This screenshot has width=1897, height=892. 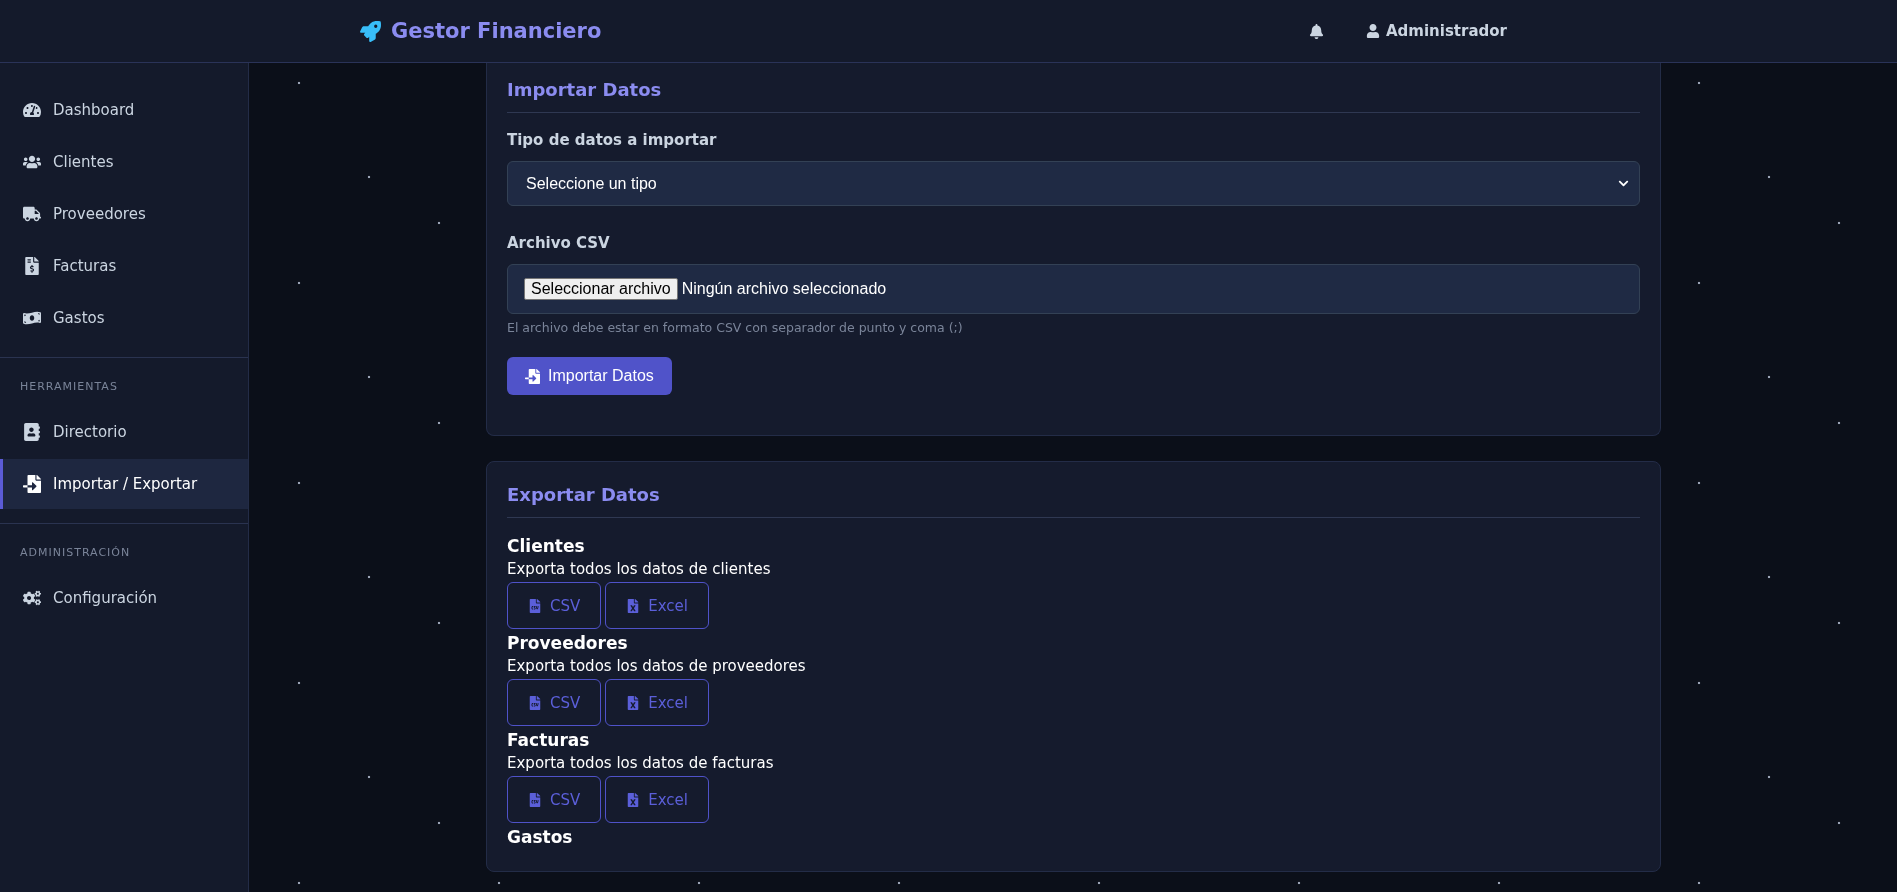 I want to click on sidebar-item: Facturas, so click(x=124, y=266).